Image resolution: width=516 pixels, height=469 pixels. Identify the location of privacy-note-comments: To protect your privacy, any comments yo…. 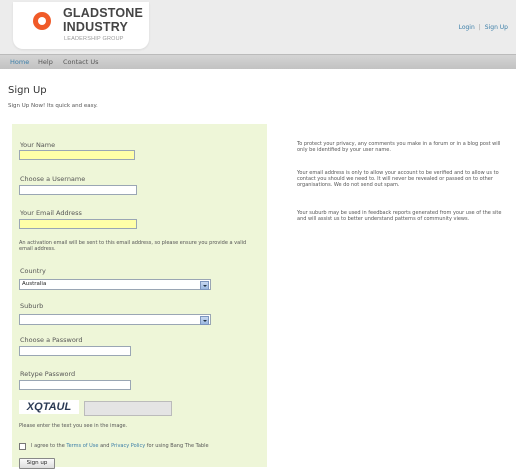
(399, 147).